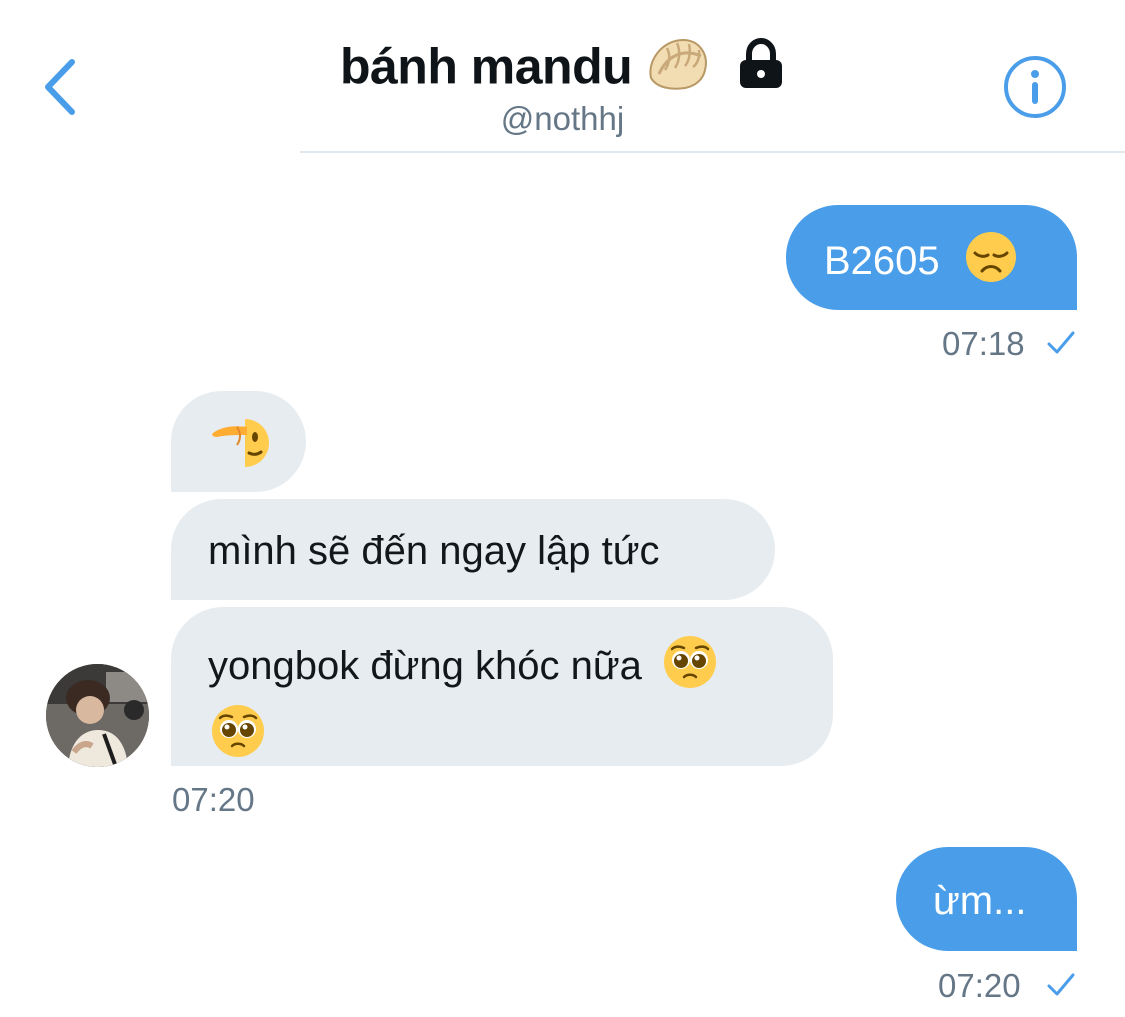 This screenshot has height=1017, width=1125. Describe the element at coordinates (562, 118) in the screenshot. I see `conversation-handle: @nothhj` at that location.